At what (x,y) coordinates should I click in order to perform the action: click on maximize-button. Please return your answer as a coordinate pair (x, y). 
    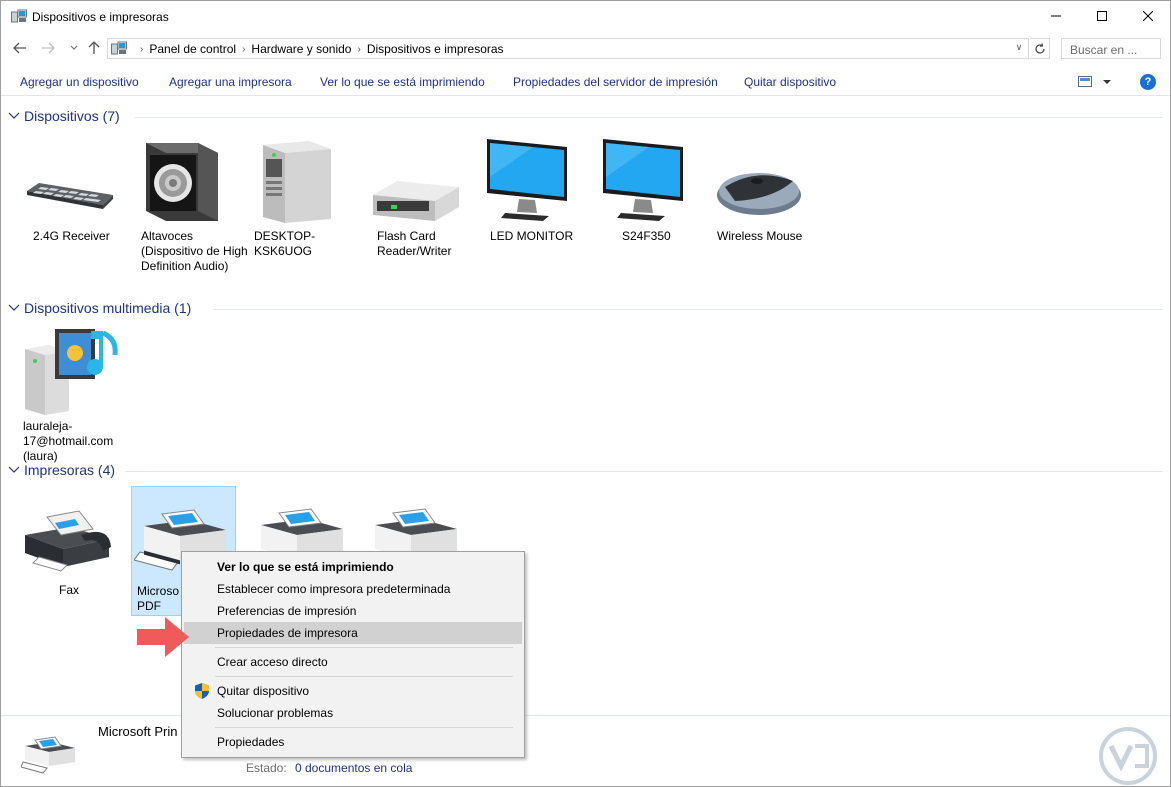
    Looking at the image, I should click on (1102, 16).